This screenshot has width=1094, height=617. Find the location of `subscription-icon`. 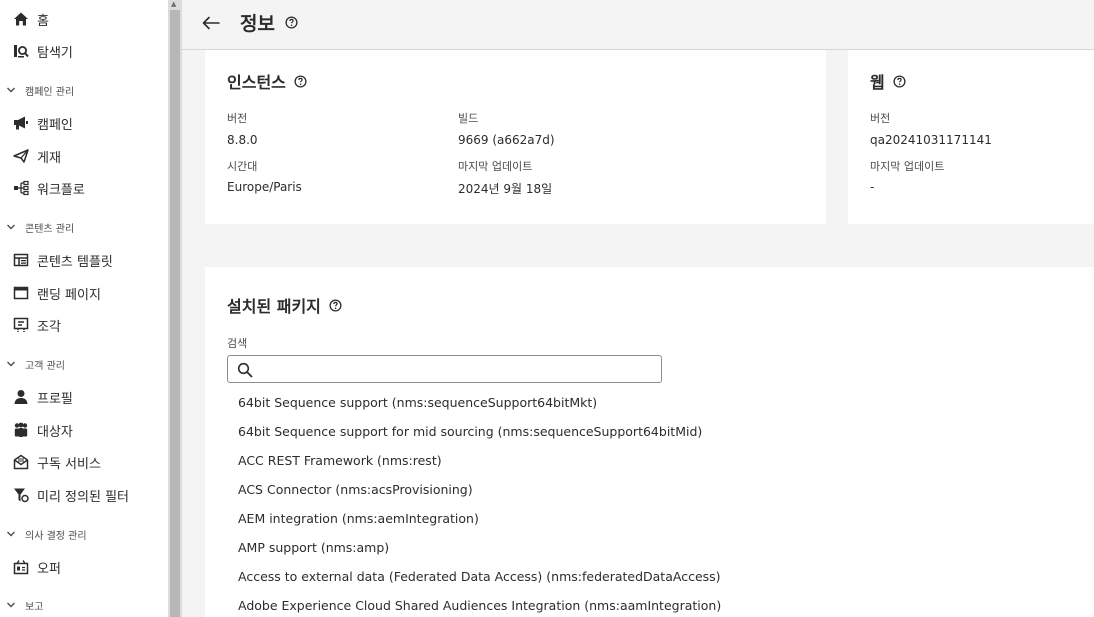

subscription-icon is located at coordinates (21, 462).